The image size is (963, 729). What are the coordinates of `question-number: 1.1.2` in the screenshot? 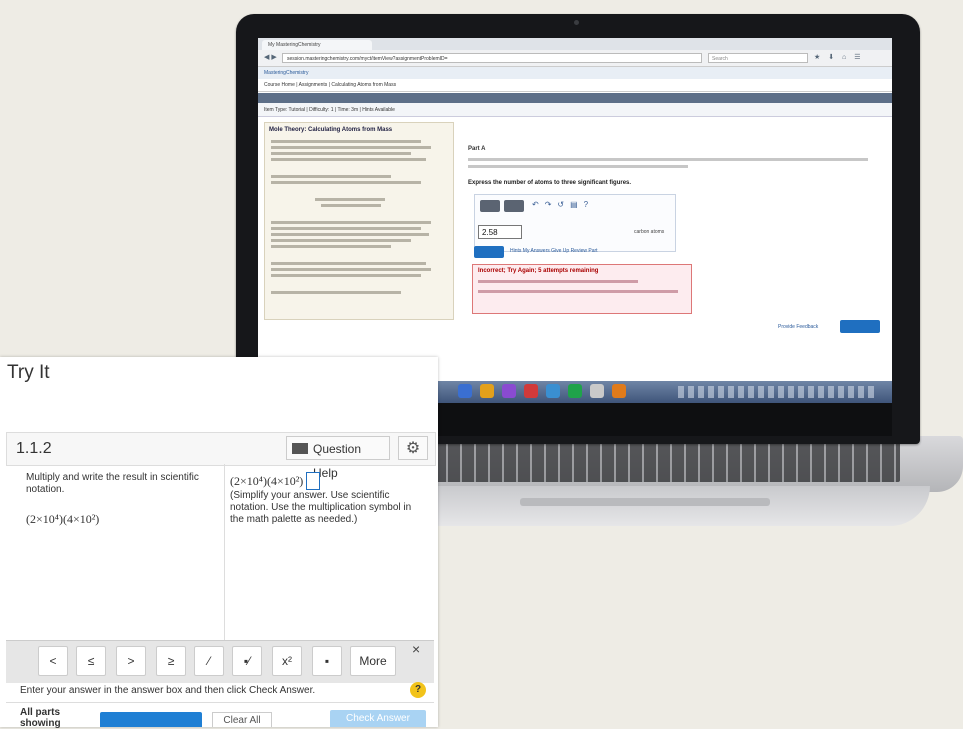 It's located at (34, 448).